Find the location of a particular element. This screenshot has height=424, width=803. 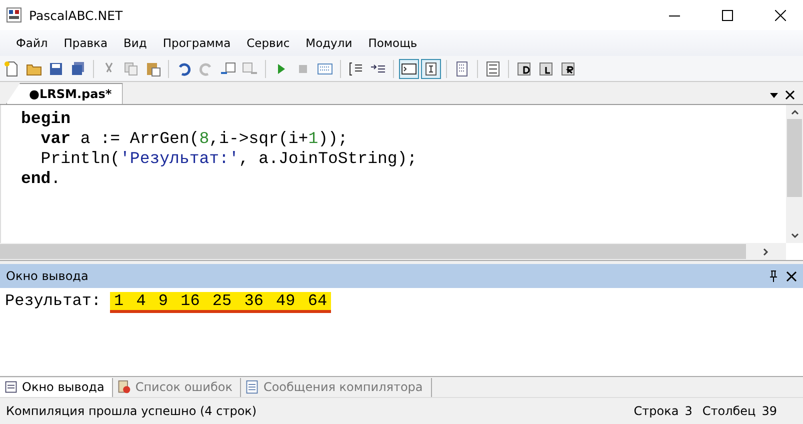

new-file-icon is located at coordinates (12, 68).